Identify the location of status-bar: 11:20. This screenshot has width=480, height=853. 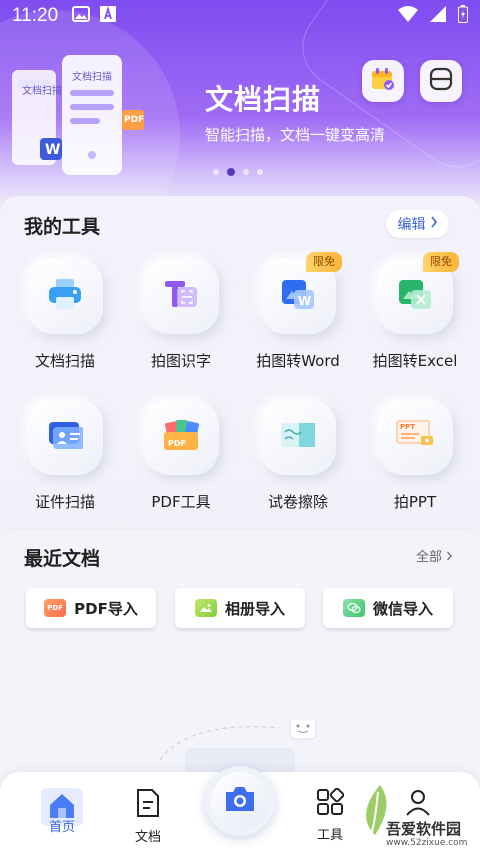
(240, 16).